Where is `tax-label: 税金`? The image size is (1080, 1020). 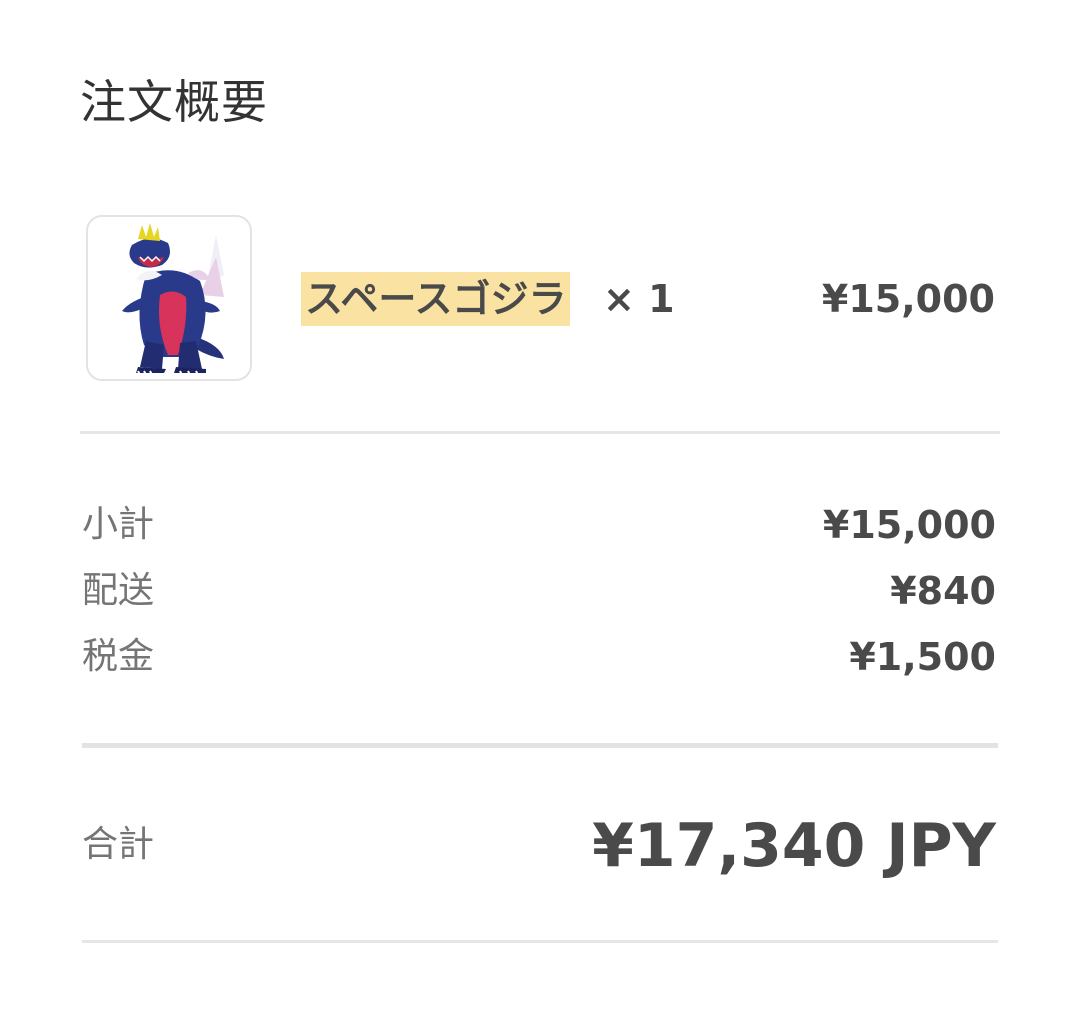 tax-label: 税金 is located at coordinates (118, 656).